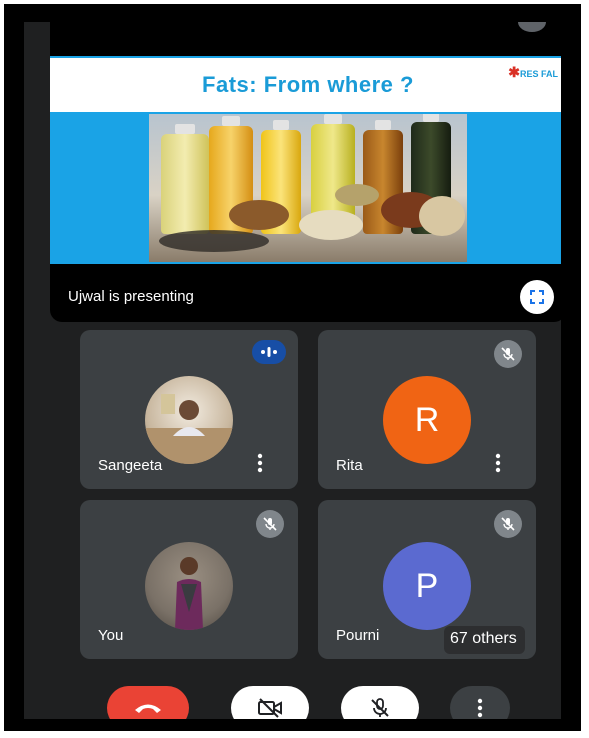 Image resolution: width=589 pixels, height=738 pixels. I want to click on audio-wave-icon, so click(269, 352).